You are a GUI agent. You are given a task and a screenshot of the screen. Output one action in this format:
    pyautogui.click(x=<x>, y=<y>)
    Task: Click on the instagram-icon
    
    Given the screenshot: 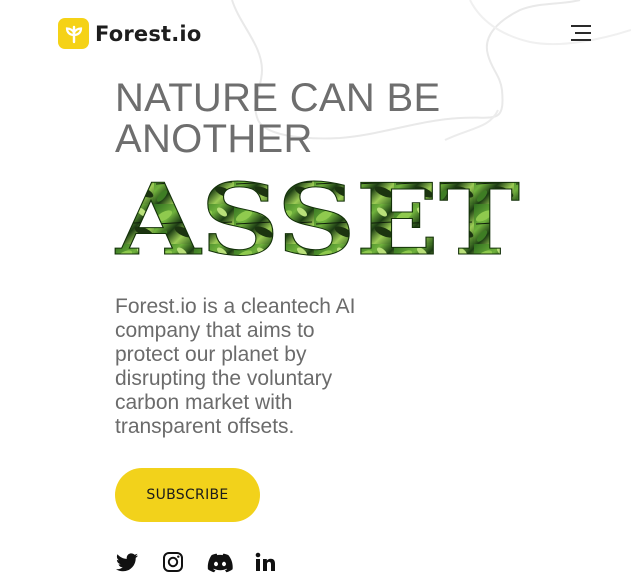 What is the action you would take?
    pyautogui.click(x=173, y=562)
    